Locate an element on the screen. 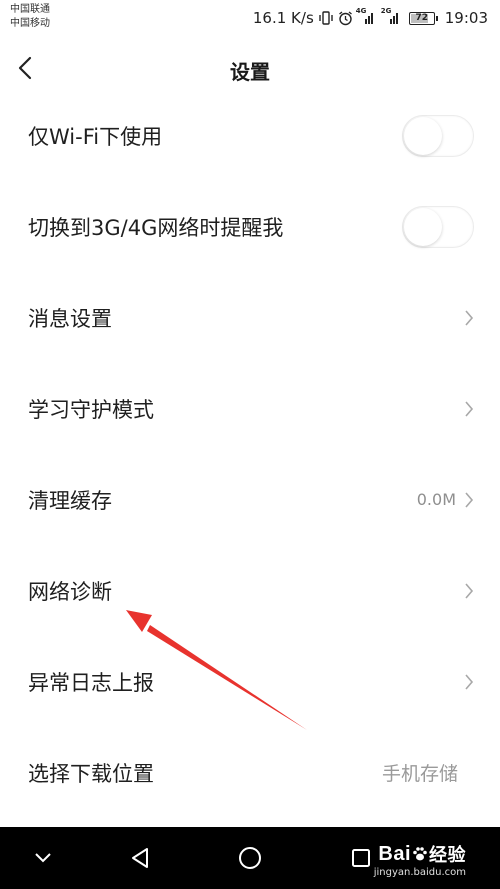 The height and width of the screenshot is (889, 500). download-location-value: 手机存储 is located at coordinates (419, 774).